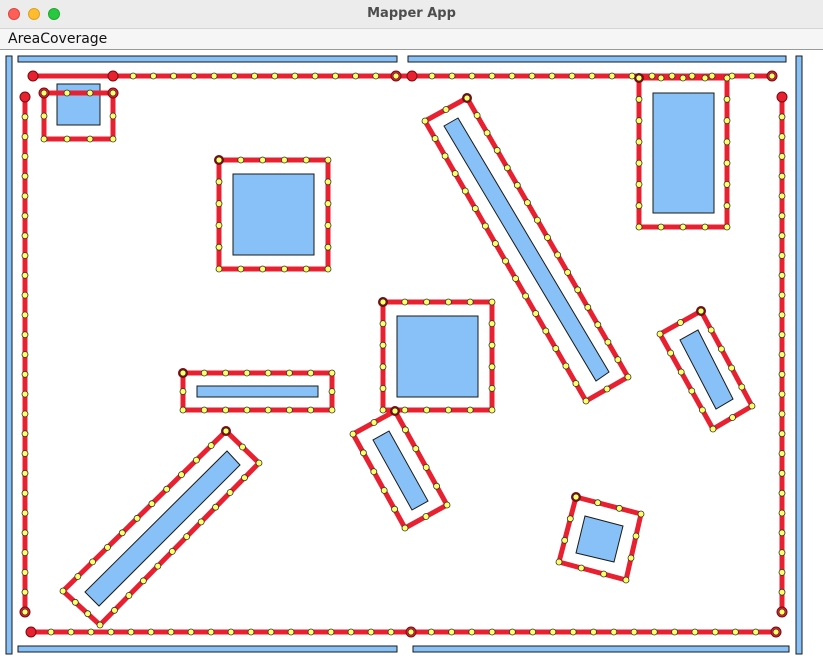 This screenshot has height=670, width=823. I want to click on menu-areacoverage: AreaCoverage, so click(57, 39).